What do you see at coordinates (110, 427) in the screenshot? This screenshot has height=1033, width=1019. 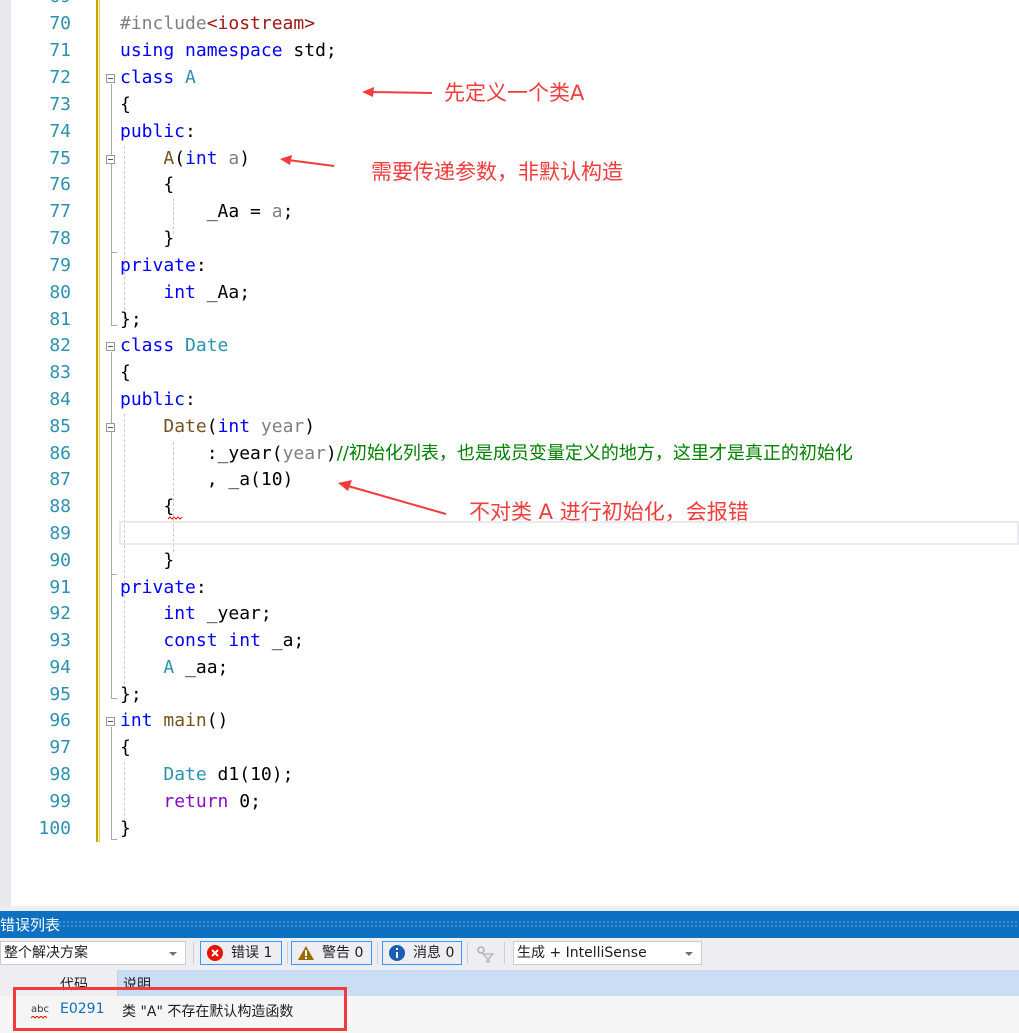 I see `fold-toggle-ctor-date` at bounding box center [110, 427].